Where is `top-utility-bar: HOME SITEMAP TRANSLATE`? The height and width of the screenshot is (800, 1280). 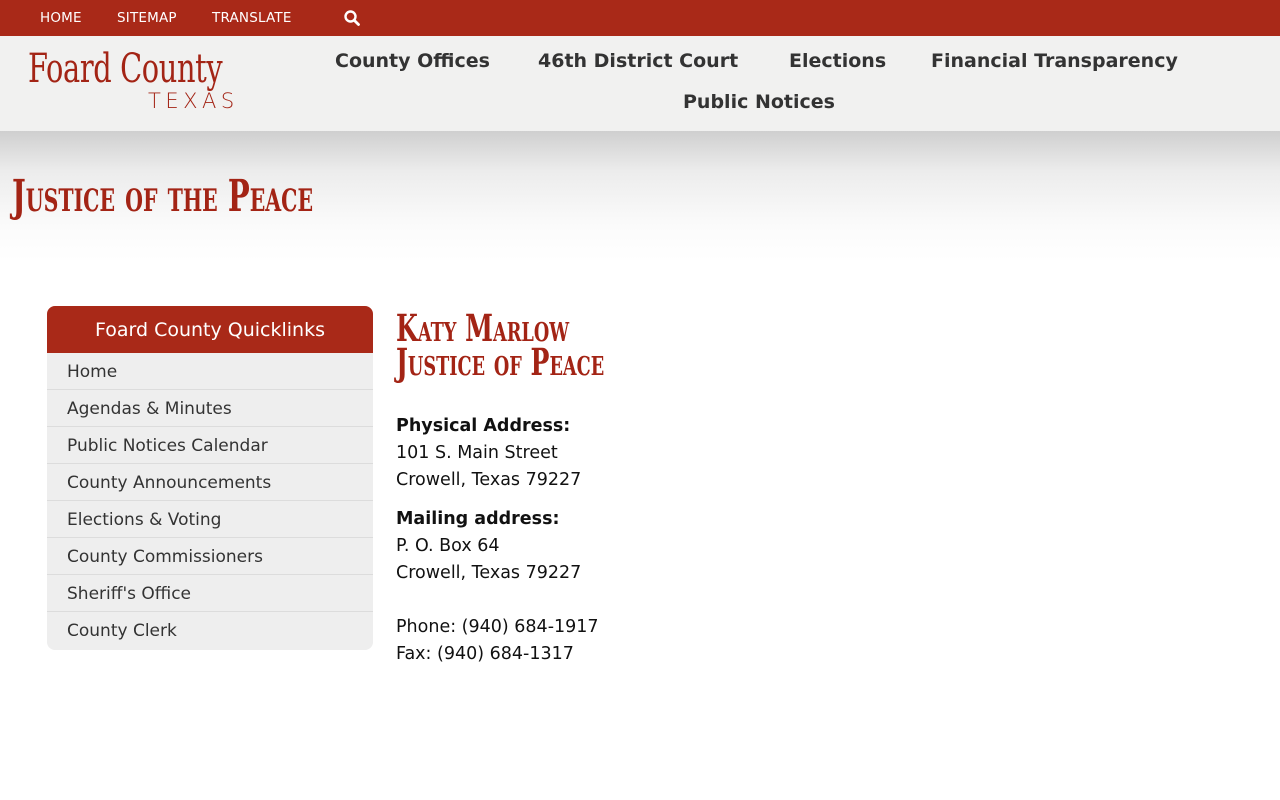
top-utility-bar: HOME SITEMAP TRANSLATE is located at coordinates (640, 18).